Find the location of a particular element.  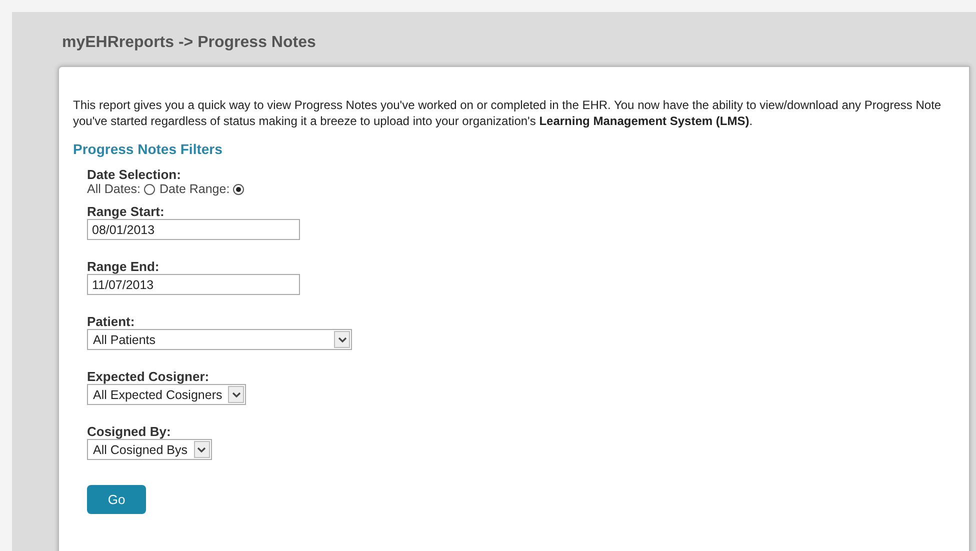

date-field: 11/07/2013 is located at coordinates (193, 284).